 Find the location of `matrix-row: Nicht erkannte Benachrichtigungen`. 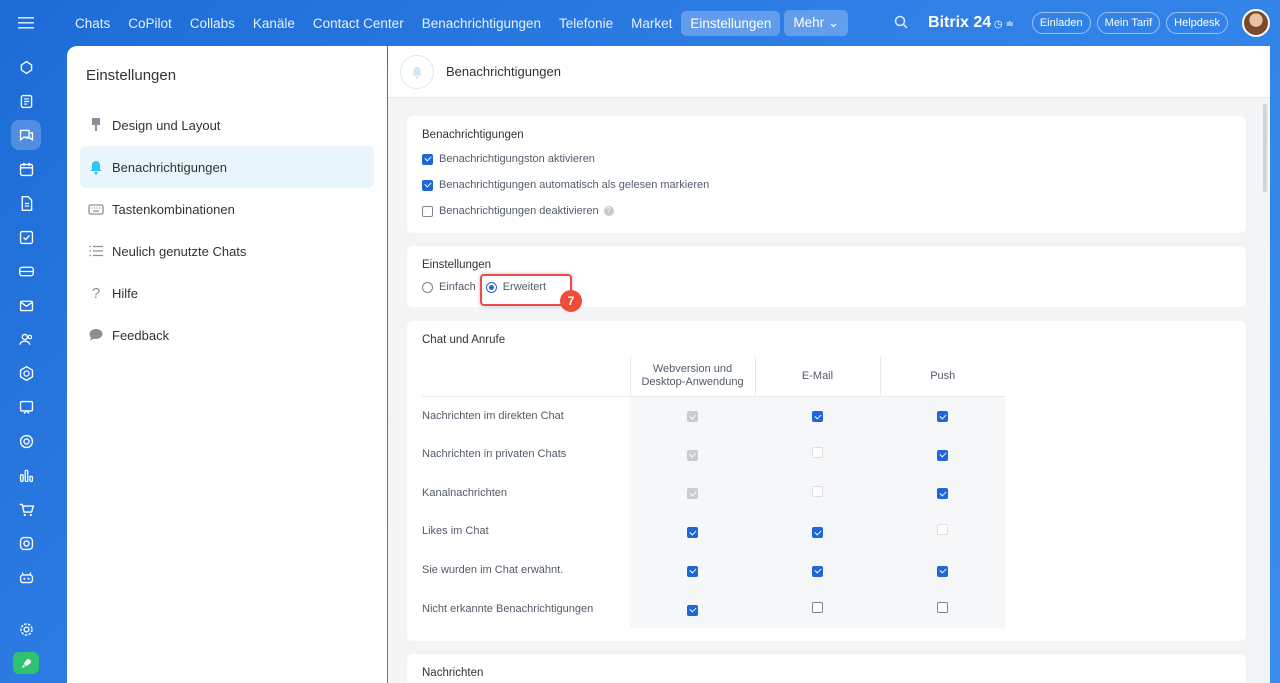

matrix-row: Nicht erkannte Benachrichtigungen is located at coordinates (713, 609).